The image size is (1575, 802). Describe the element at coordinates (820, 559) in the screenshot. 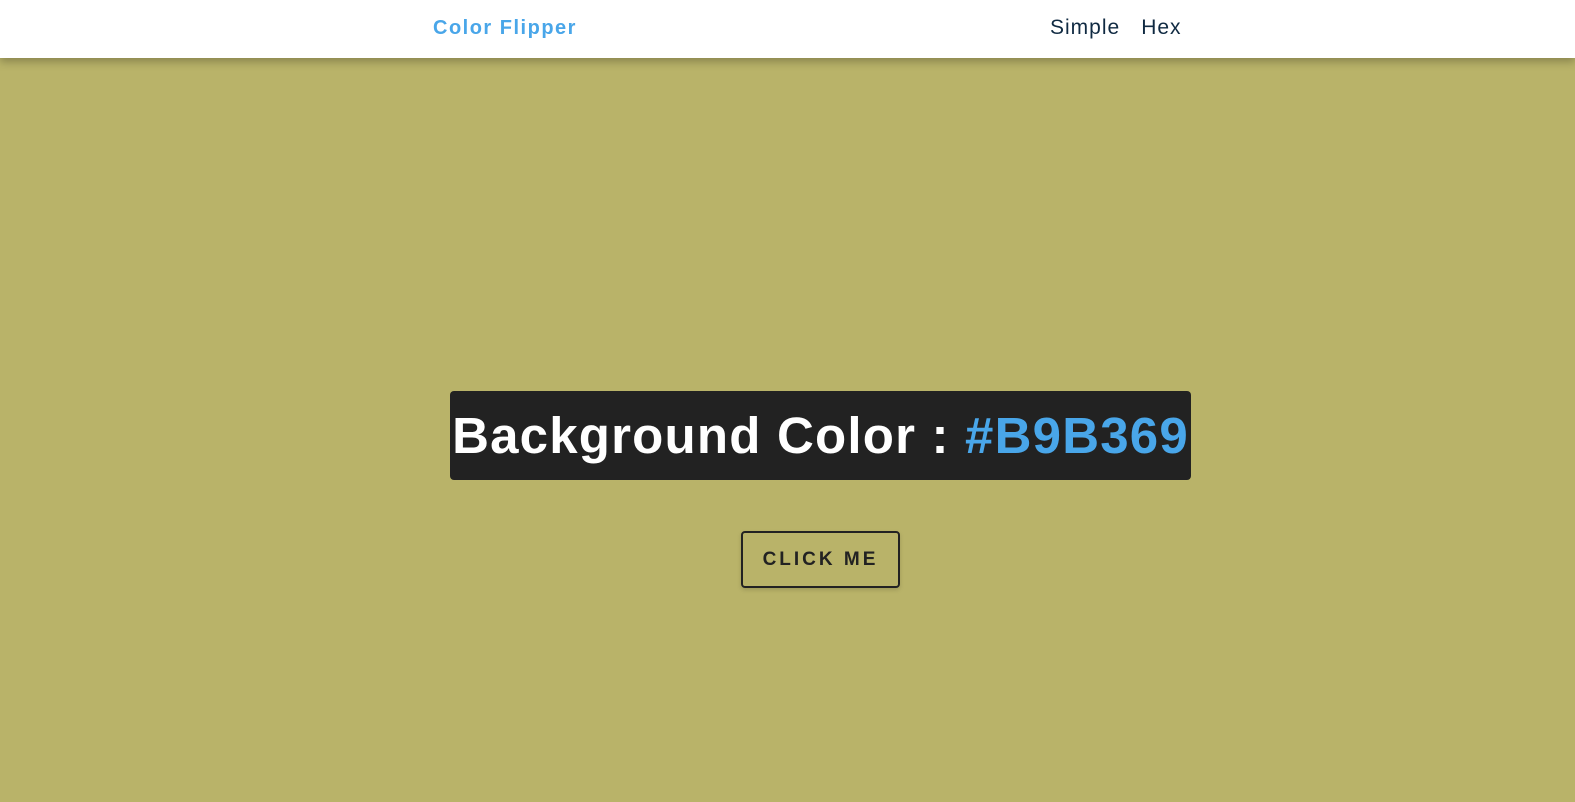

I see `click-me-button: click me` at that location.